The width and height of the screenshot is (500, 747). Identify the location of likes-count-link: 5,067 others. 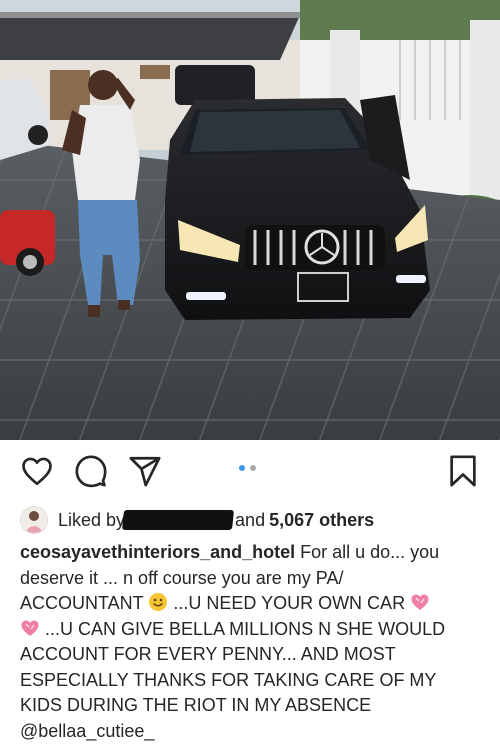
(321, 520).